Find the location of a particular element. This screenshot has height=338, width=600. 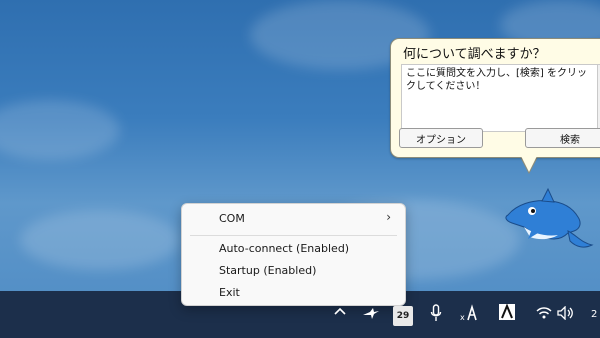

balloon-tail is located at coordinates (529, 163).